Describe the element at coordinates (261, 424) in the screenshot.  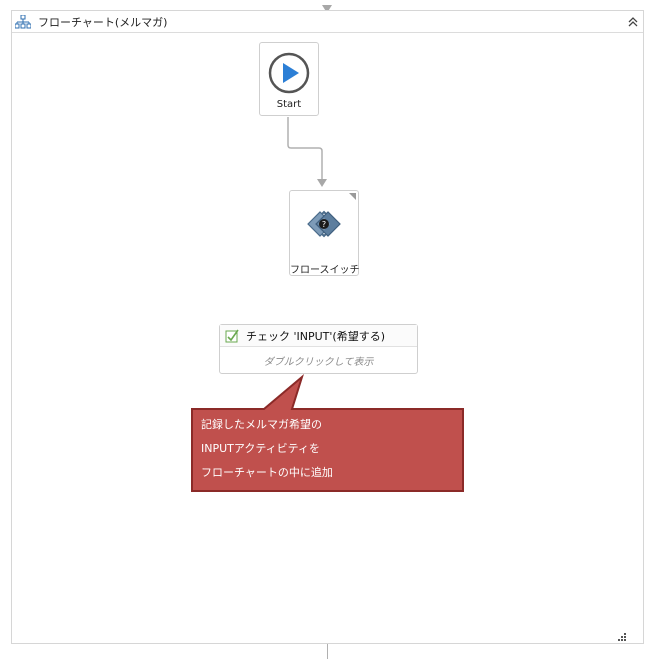
I see `callout-line: 記録したメルマガ希望の` at that location.